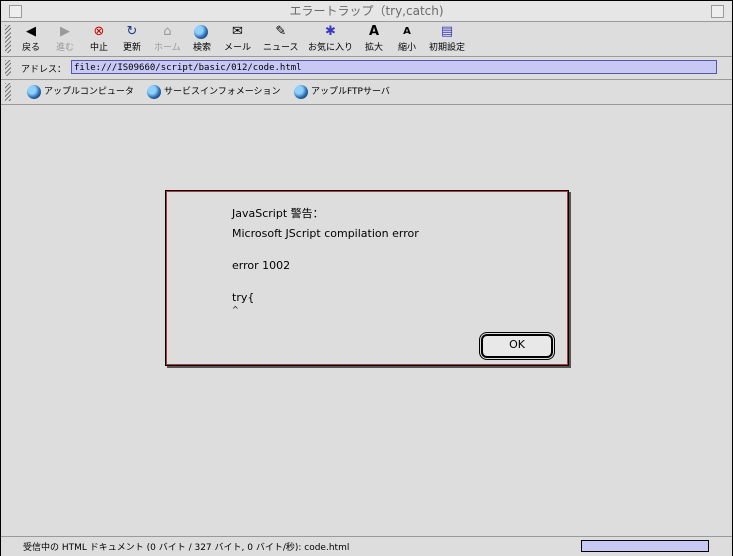  I want to click on stop-button: ⊗ 中止, so click(99, 39).